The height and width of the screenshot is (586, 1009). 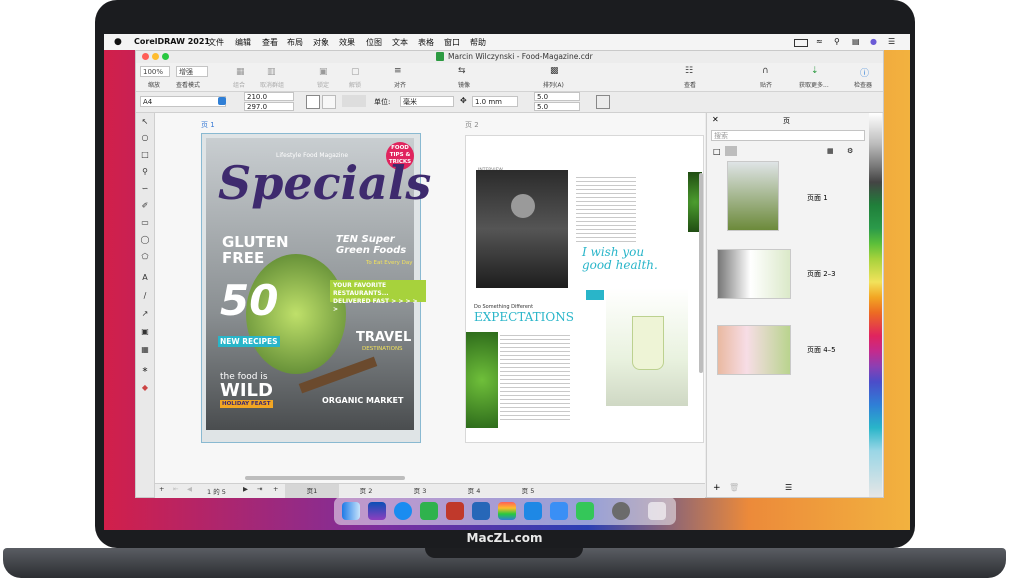 I want to click on corel-font-icon, so click(x=481, y=511).